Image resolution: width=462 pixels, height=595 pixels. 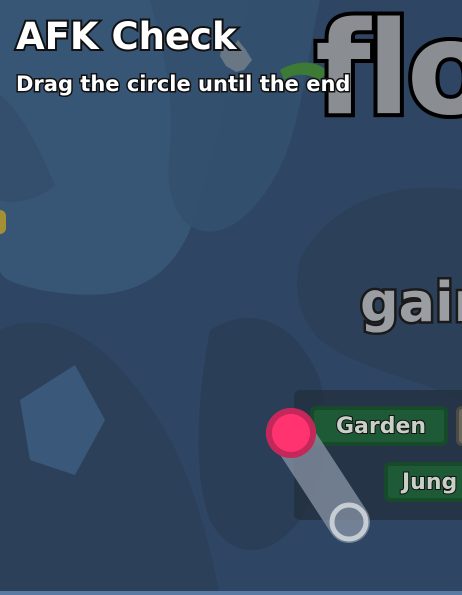 What do you see at coordinates (231, 593) in the screenshot?
I see `bottom-edge-bar` at bounding box center [231, 593].